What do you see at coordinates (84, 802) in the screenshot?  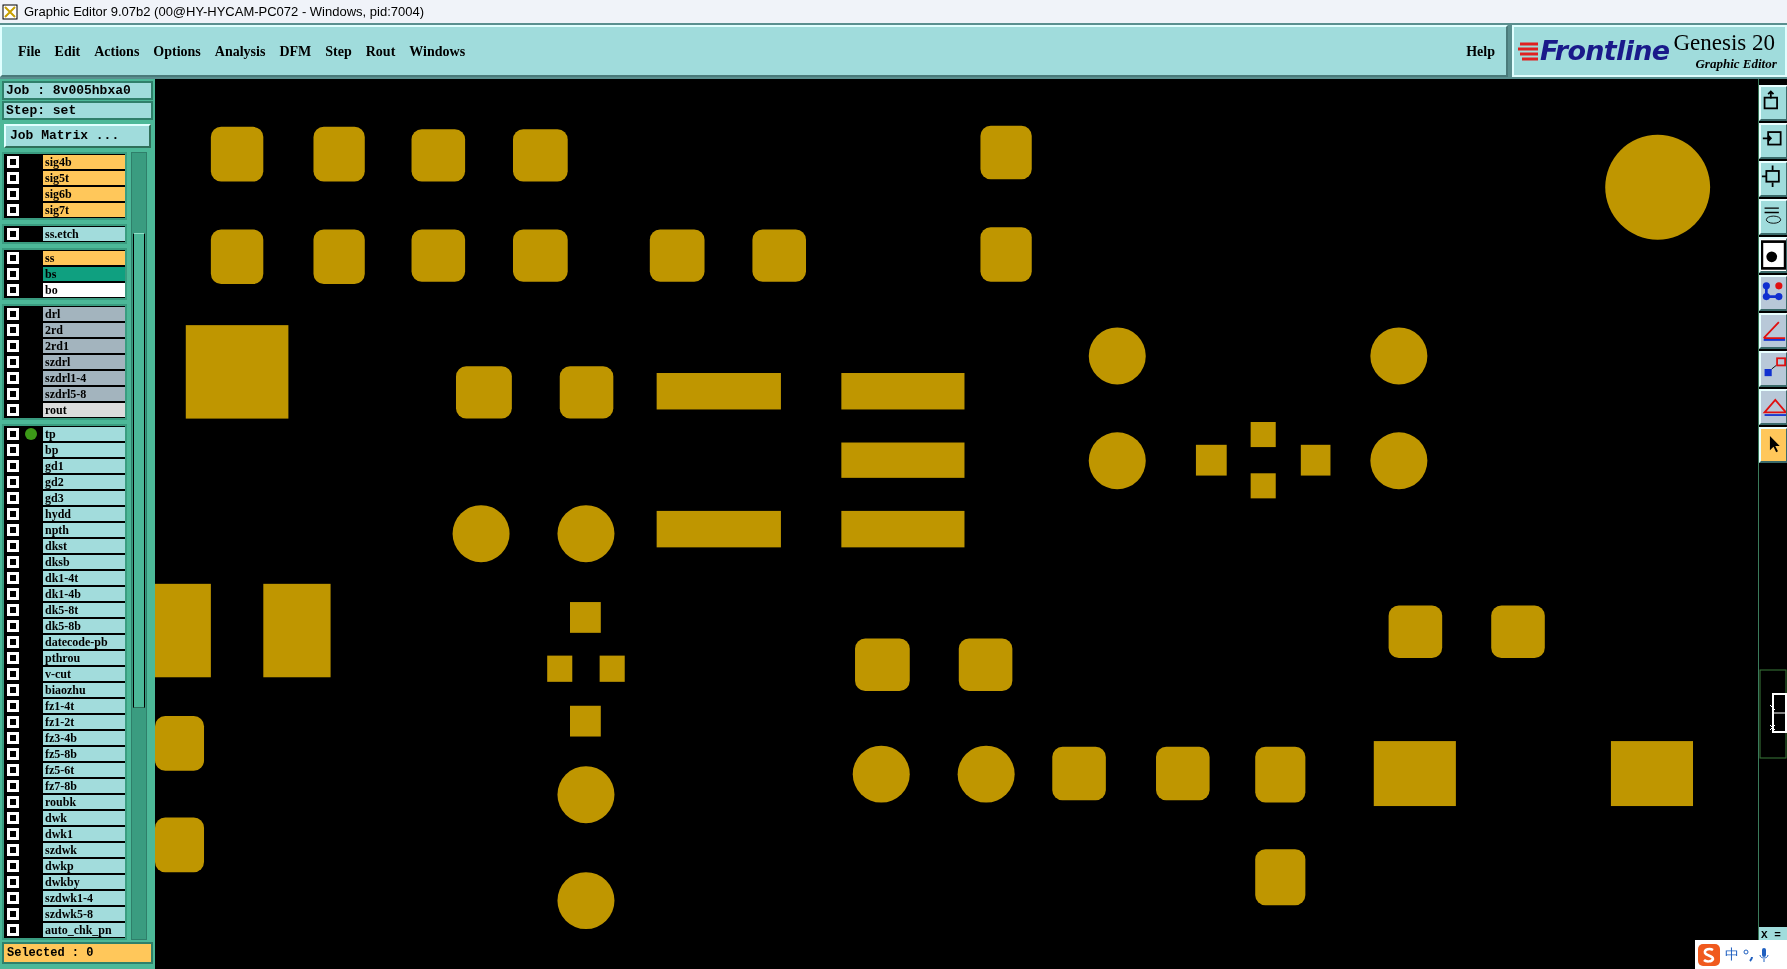 I see `layer-name: roubk` at bounding box center [84, 802].